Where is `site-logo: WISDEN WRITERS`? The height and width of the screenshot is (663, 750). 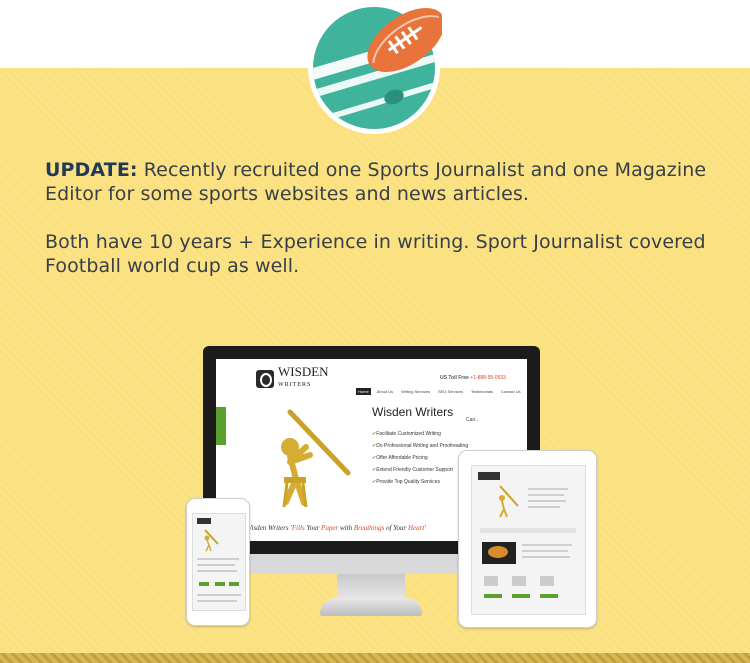 site-logo: WISDEN WRITERS is located at coordinates (292, 377).